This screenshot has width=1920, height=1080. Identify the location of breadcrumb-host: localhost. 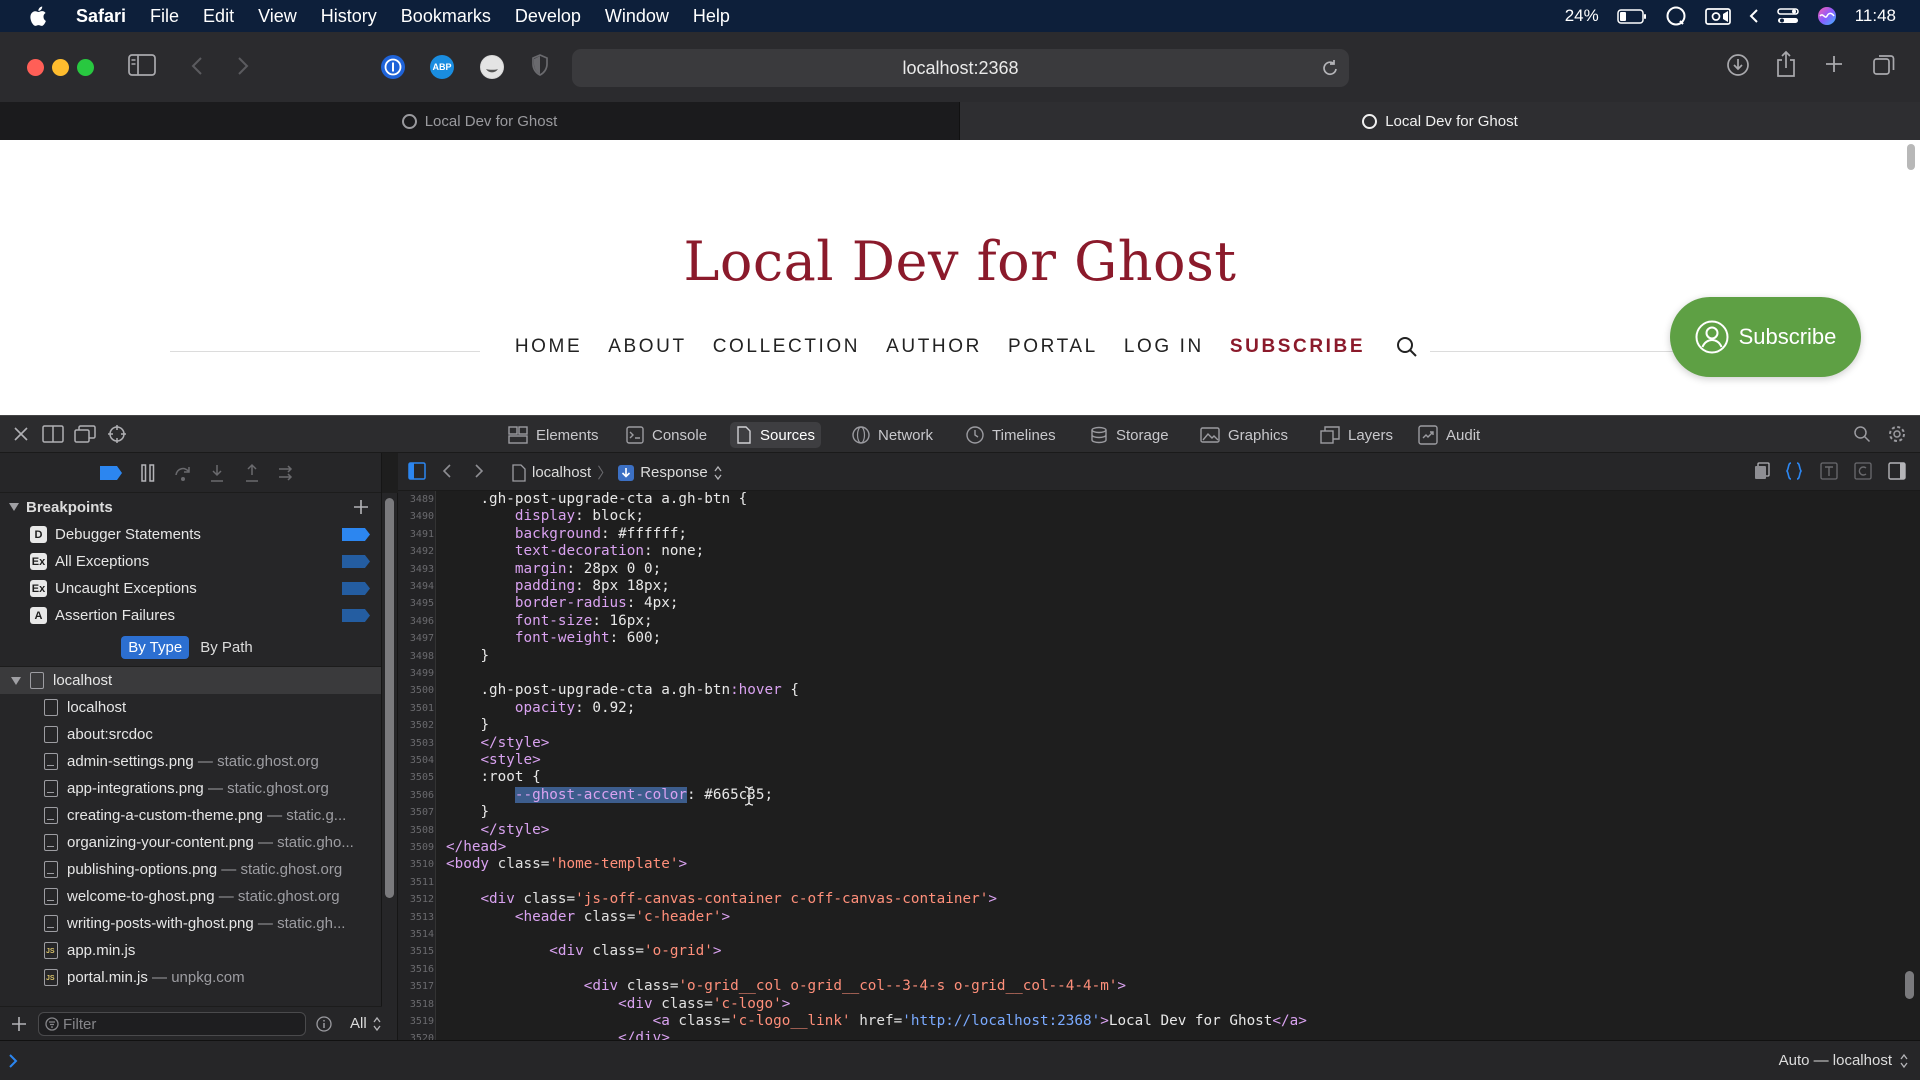
(561, 472).